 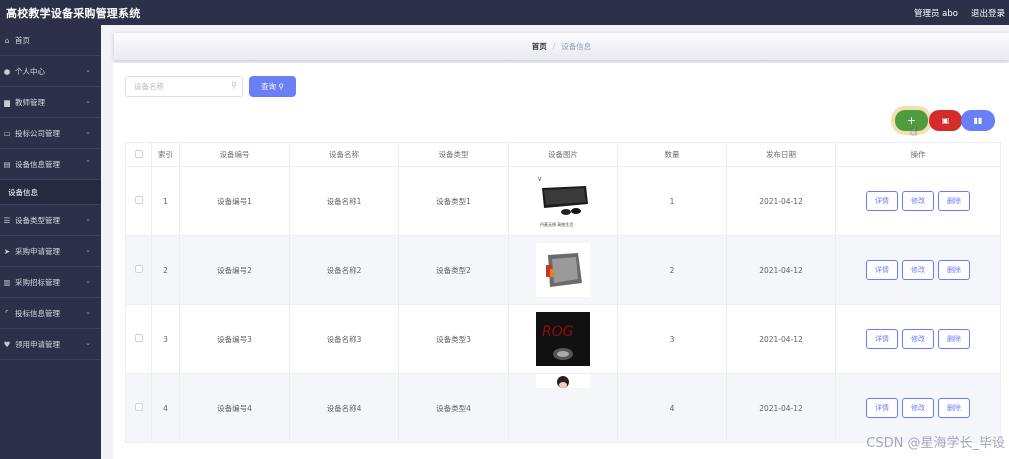 I want to click on column-header: 设备名称, so click(x=344, y=154).